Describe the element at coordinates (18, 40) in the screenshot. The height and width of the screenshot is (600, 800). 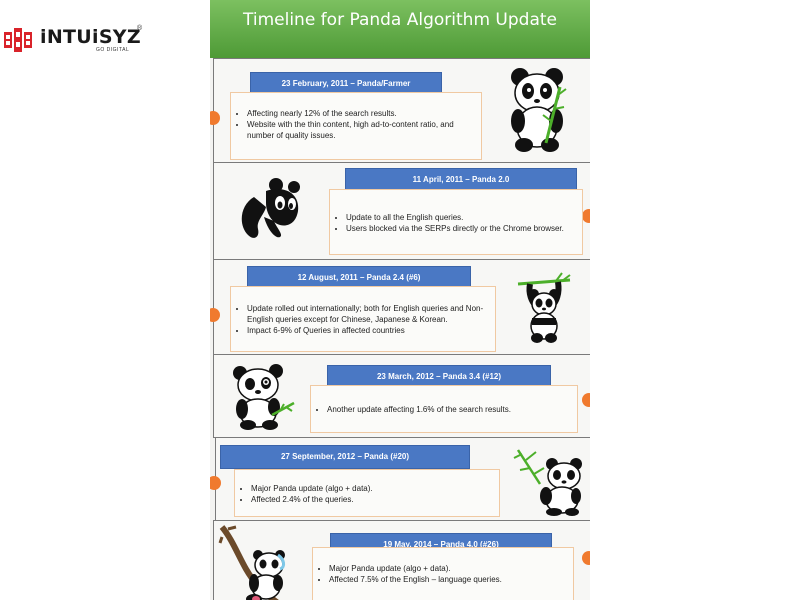
I see `logo-mark-icon` at that location.